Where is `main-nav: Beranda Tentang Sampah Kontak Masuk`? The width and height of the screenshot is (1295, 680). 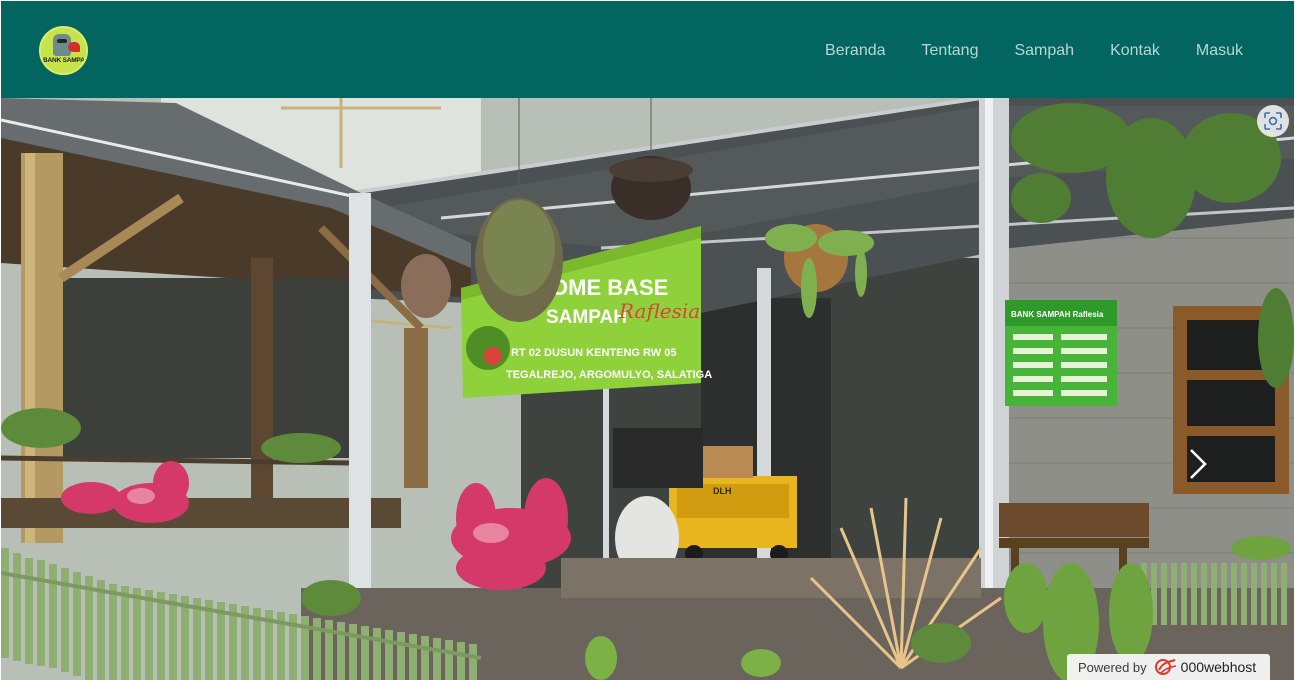 main-nav: Beranda Tentang Sampah Kontak Masuk is located at coordinates (1034, 51).